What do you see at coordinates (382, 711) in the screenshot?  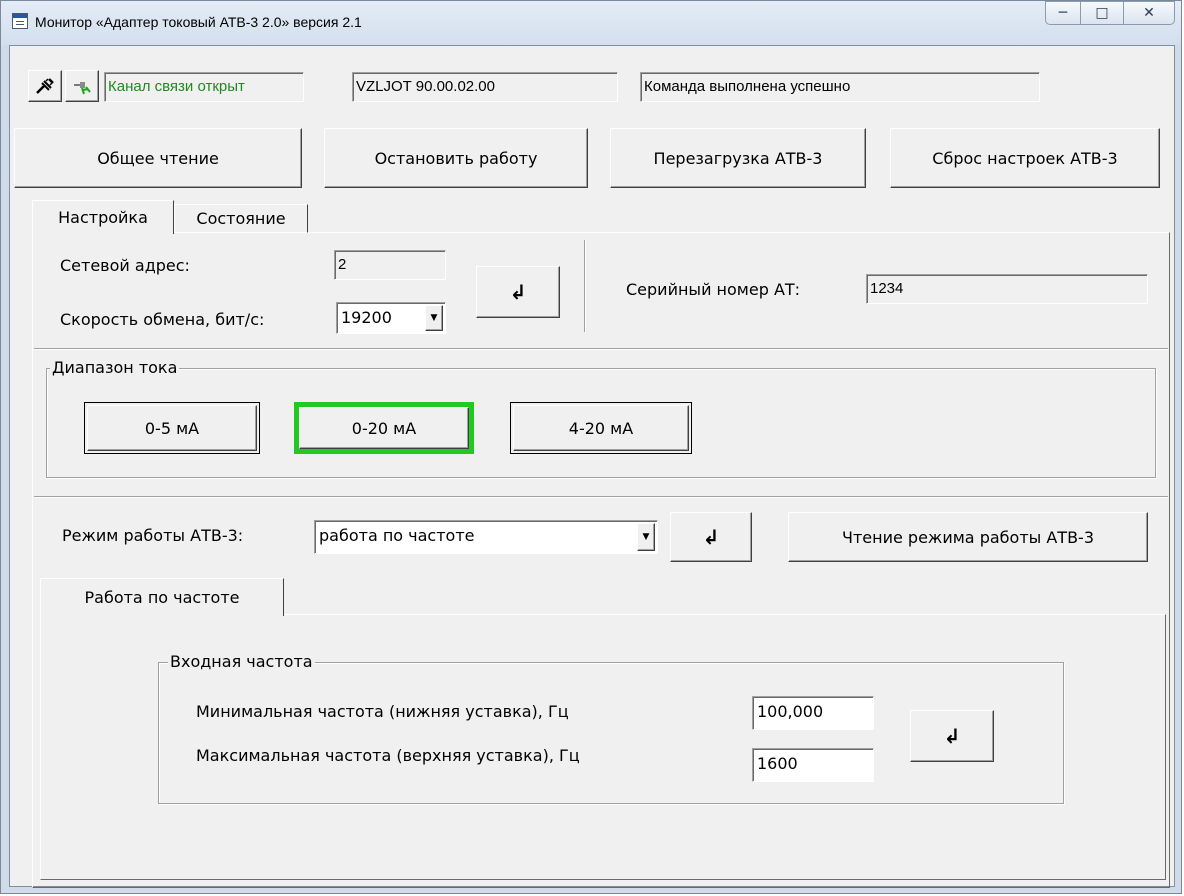 I see `min-frequency-label: Минимальная частота (нижняя уставка), Гц` at bounding box center [382, 711].